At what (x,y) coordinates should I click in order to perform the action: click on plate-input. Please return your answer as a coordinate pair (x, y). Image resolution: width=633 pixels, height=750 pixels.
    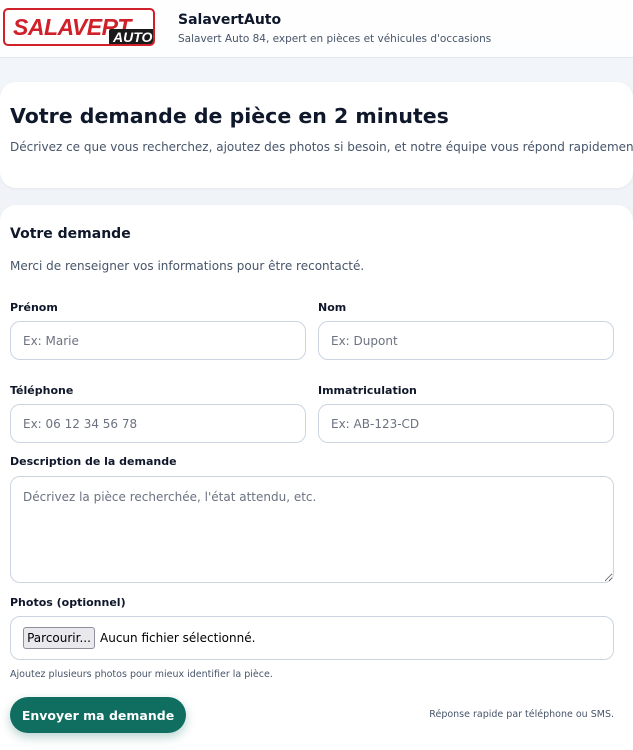
    Looking at the image, I should click on (466, 423).